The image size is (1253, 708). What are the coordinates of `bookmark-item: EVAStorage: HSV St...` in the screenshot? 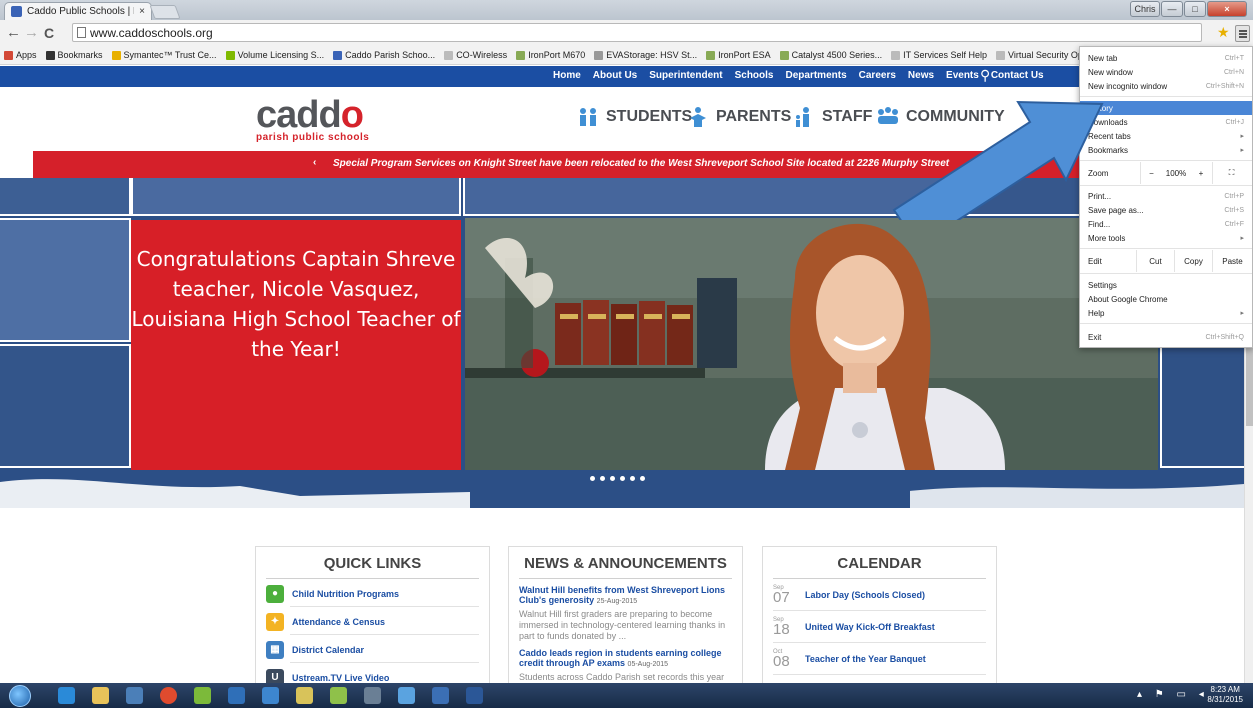 It's located at (645, 55).